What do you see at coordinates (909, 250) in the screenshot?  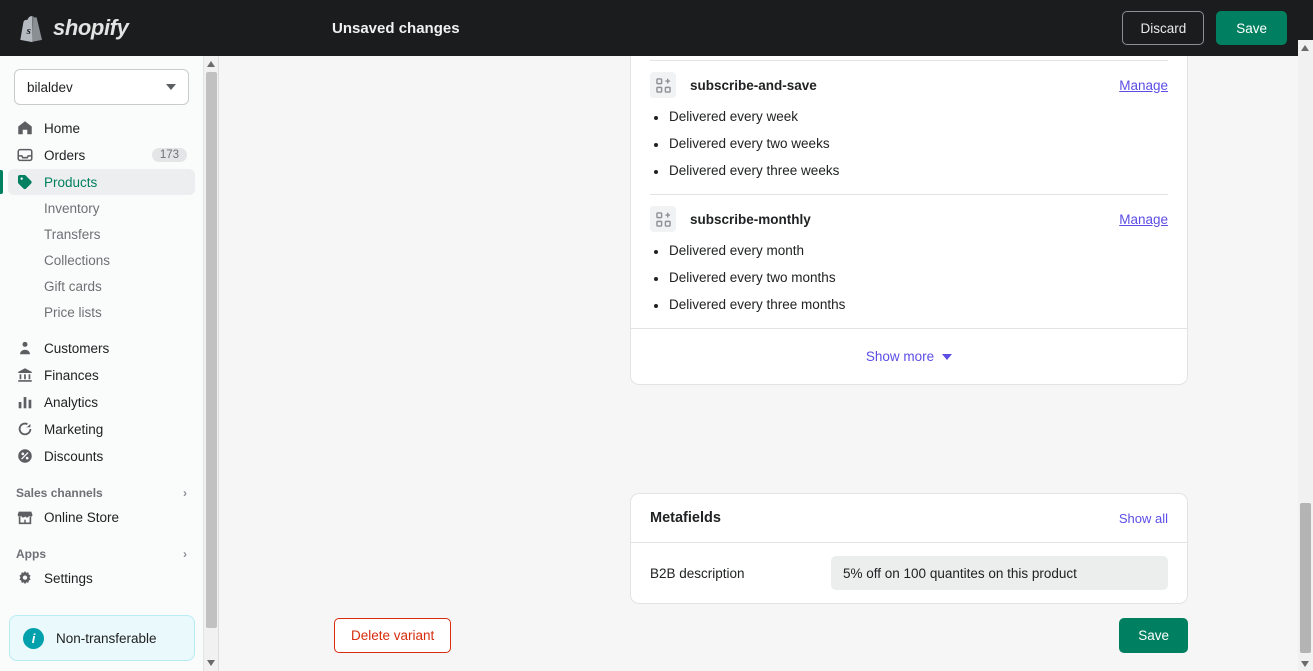 I see `plan-option: Delivered every month` at bounding box center [909, 250].